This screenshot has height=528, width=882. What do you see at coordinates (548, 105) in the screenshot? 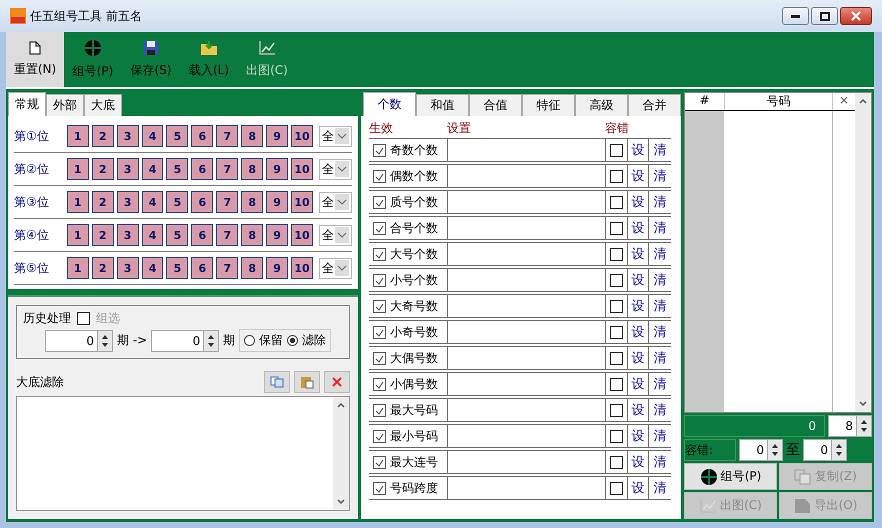
I see `tab: 特征` at bounding box center [548, 105].